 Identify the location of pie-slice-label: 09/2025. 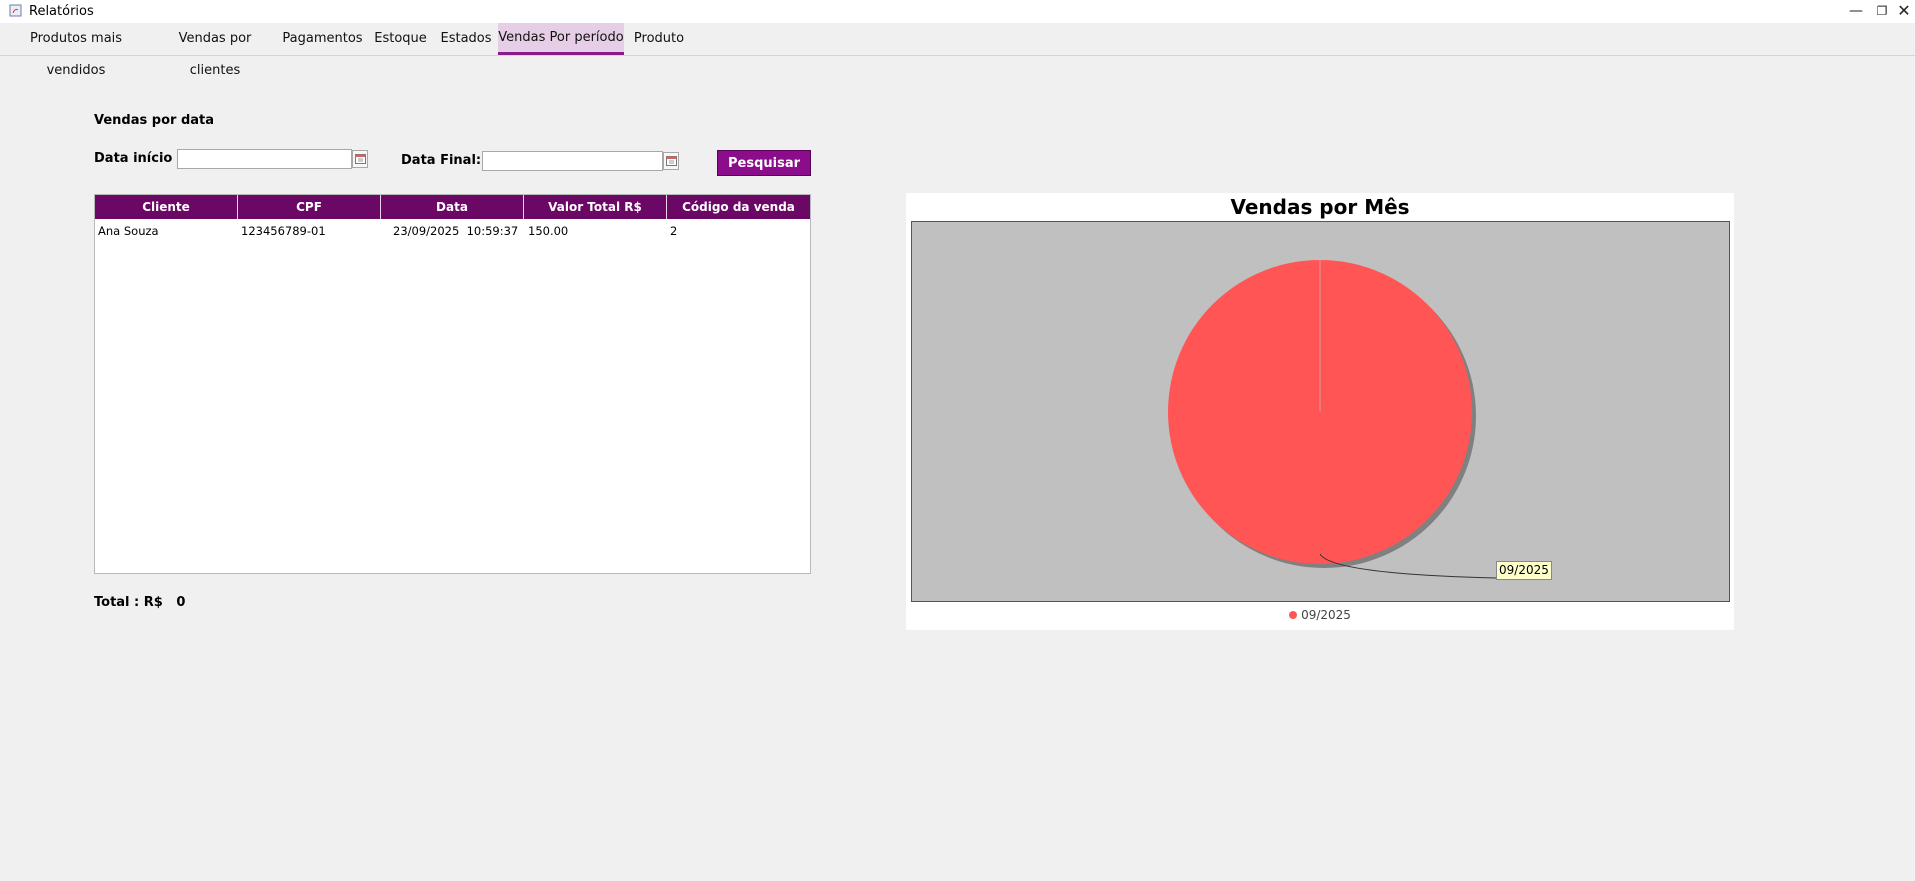
(1524, 570).